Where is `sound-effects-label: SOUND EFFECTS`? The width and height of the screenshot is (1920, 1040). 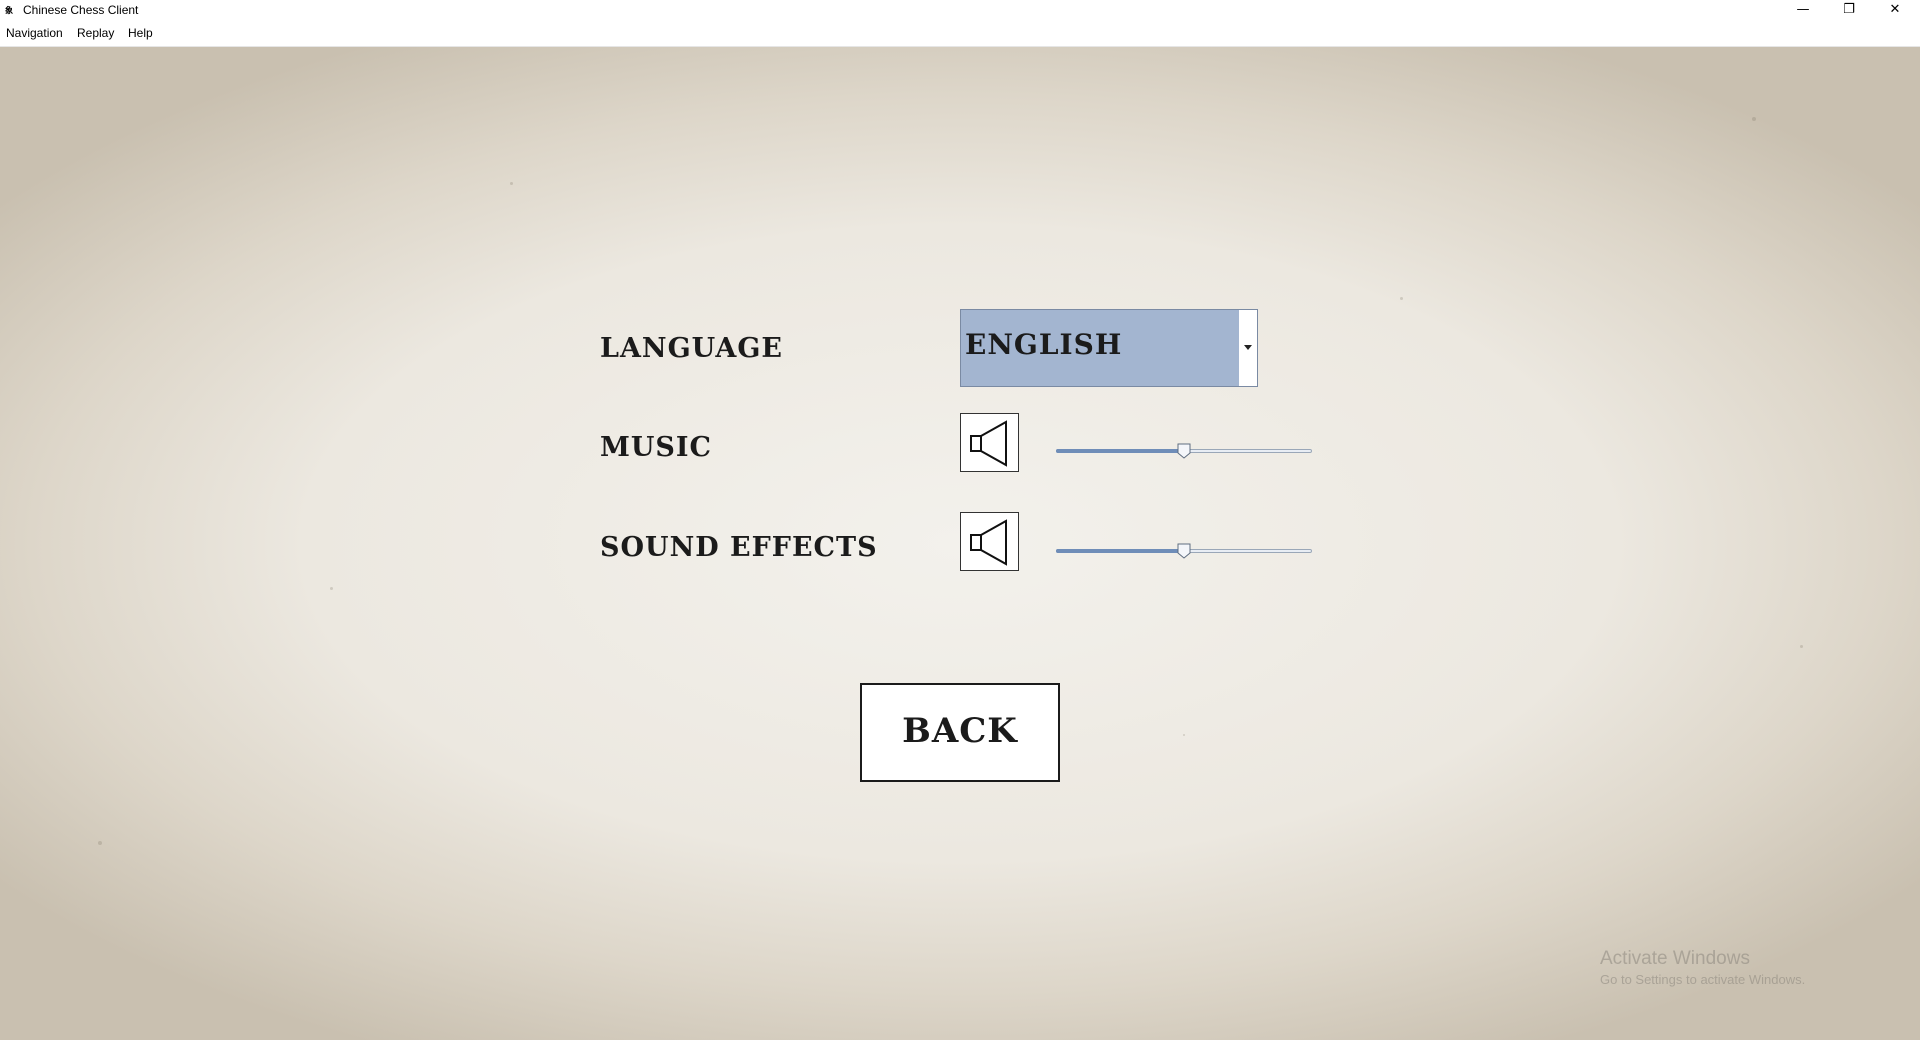 sound-effects-label: SOUND EFFECTS is located at coordinates (739, 547).